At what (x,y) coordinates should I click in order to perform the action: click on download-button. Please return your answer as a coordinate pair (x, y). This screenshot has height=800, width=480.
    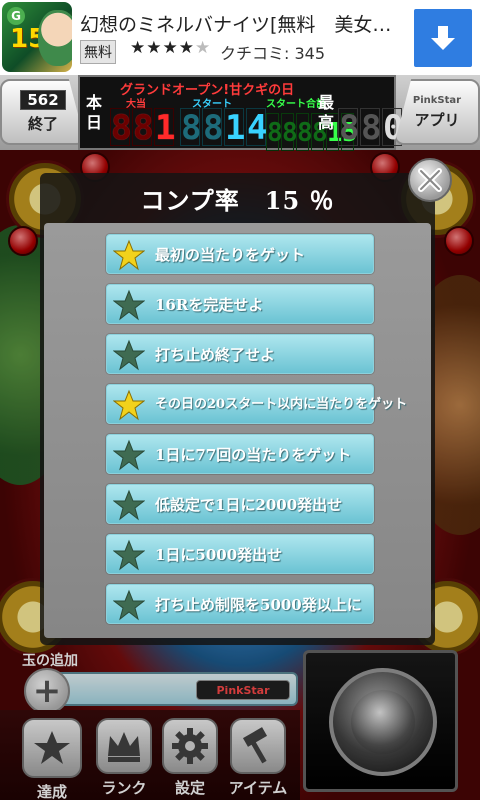
    Looking at the image, I should click on (443, 38).